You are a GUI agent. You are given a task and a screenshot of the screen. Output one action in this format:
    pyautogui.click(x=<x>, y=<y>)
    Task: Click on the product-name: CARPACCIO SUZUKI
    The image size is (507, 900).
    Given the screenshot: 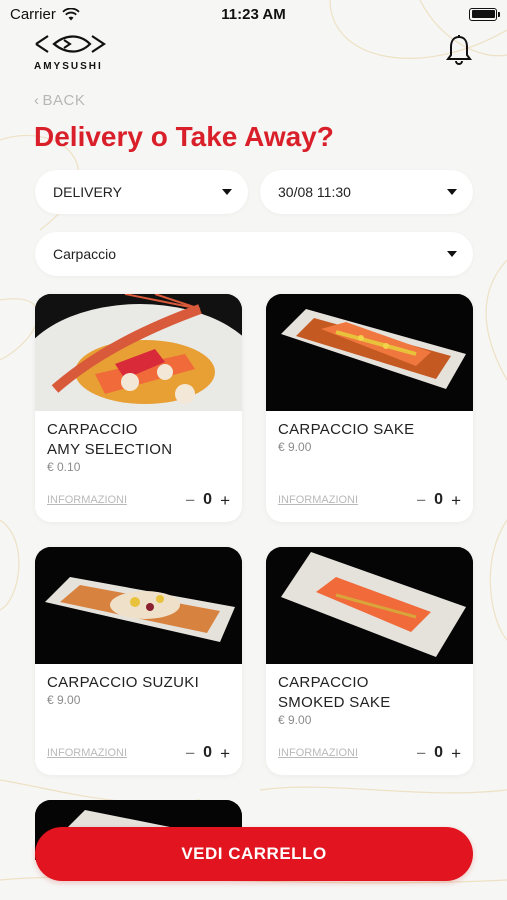 What is the action you would take?
    pyautogui.click(x=123, y=682)
    